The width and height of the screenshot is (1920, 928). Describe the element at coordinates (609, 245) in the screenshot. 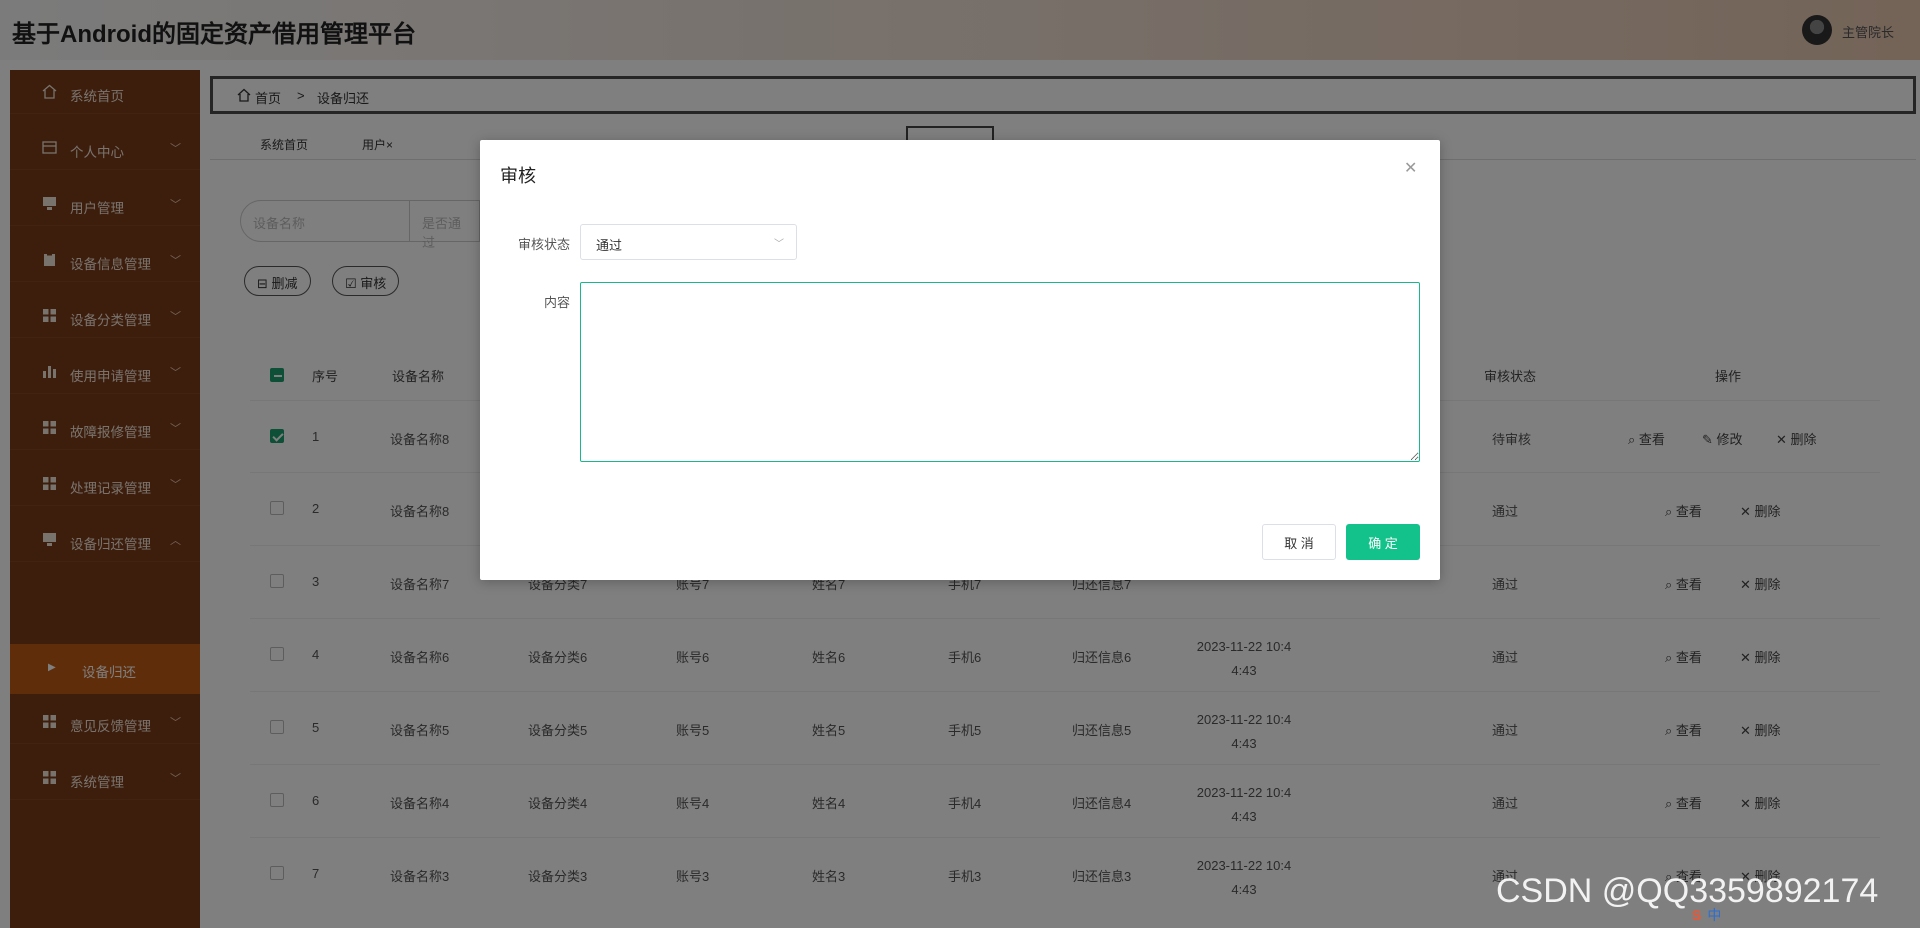

I see `status-select-value: 通过` at that location.